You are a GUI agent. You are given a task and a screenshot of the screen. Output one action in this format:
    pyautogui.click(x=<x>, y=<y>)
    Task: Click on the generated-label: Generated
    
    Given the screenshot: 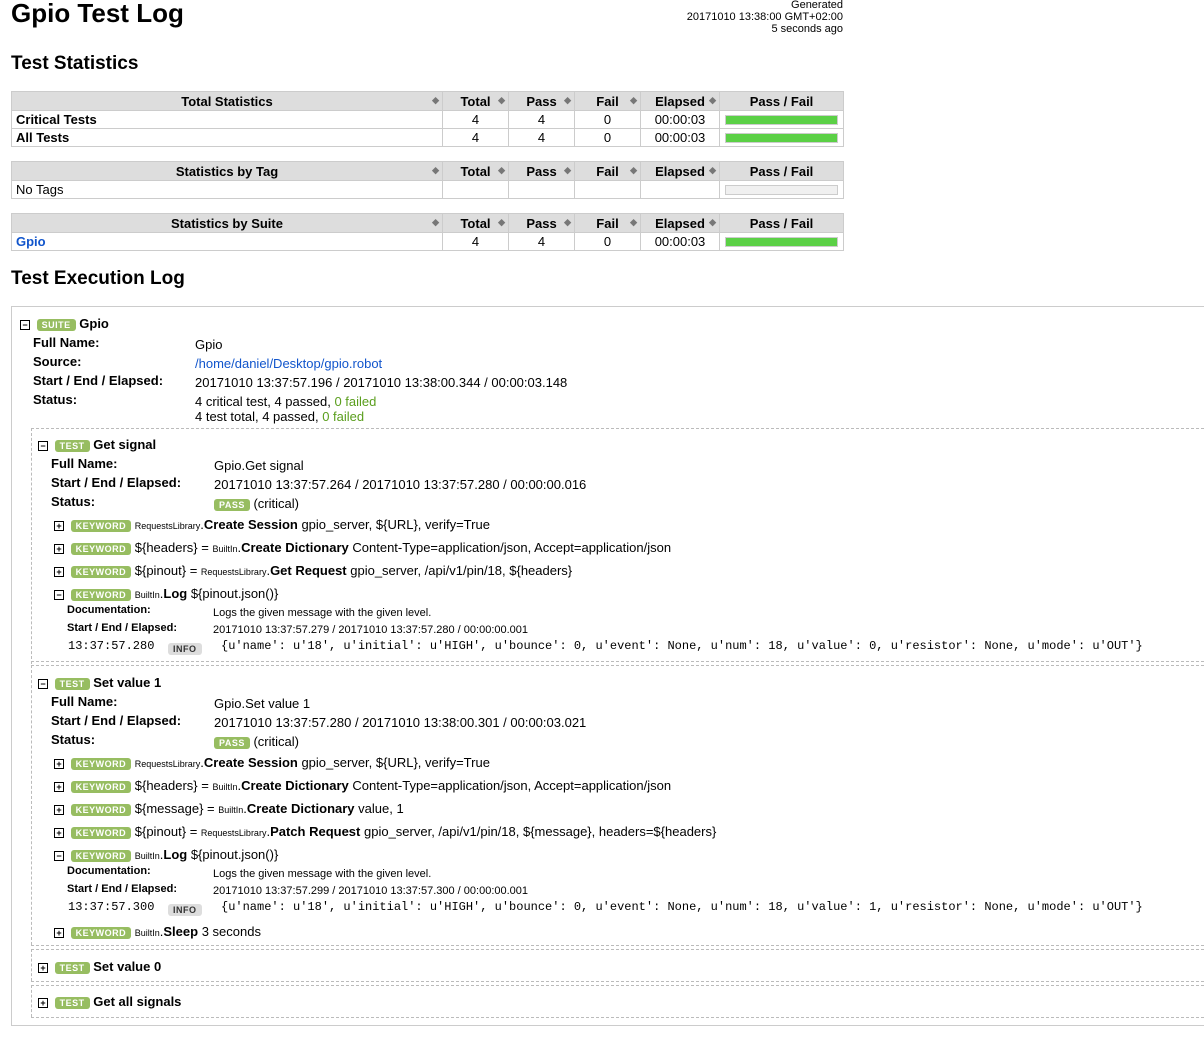 What is the action you would take?
    pyautogui.click(x=817, y=5)
    